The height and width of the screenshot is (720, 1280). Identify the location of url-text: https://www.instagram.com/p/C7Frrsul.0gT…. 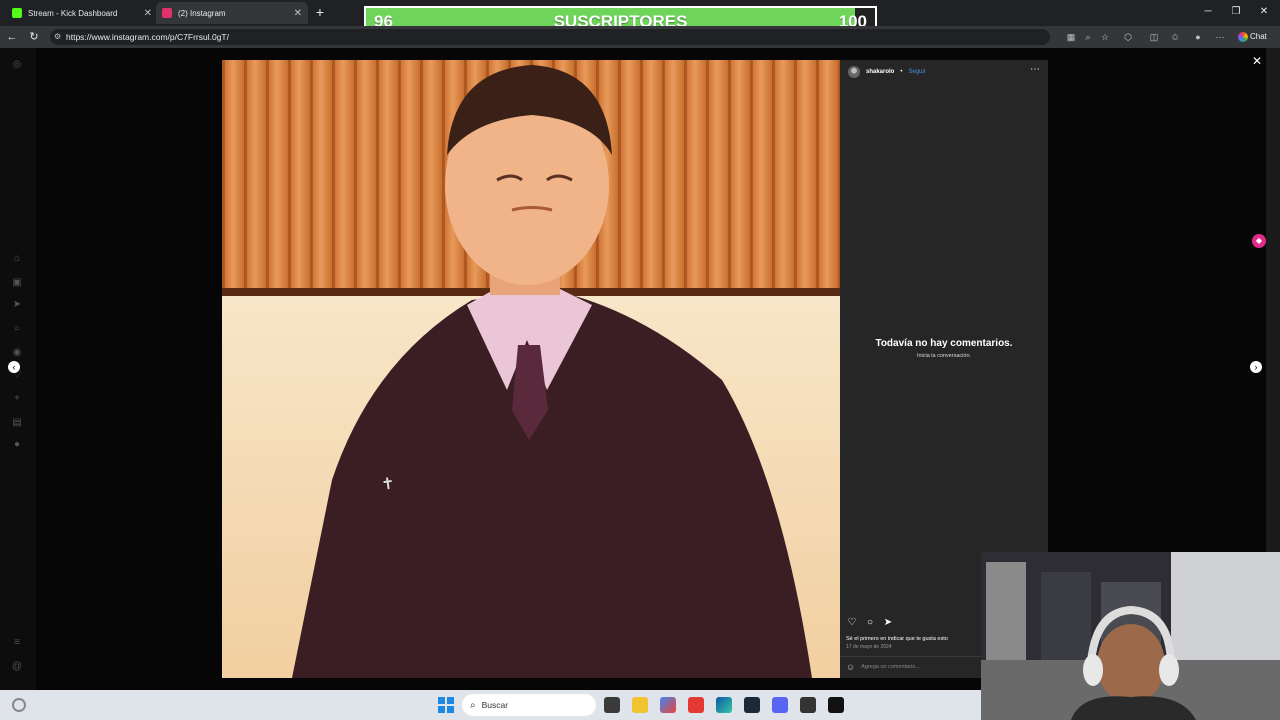
(147, 37).